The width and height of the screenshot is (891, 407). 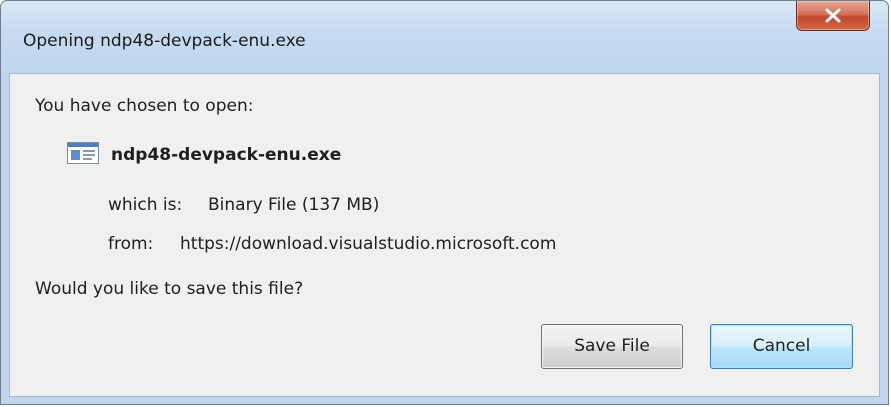 What do you see at coordinates (164, 41) in the screenshot?
I see `window-title: Opening ndp48-devpack-enu.exe` at bounding box center [164, 41].